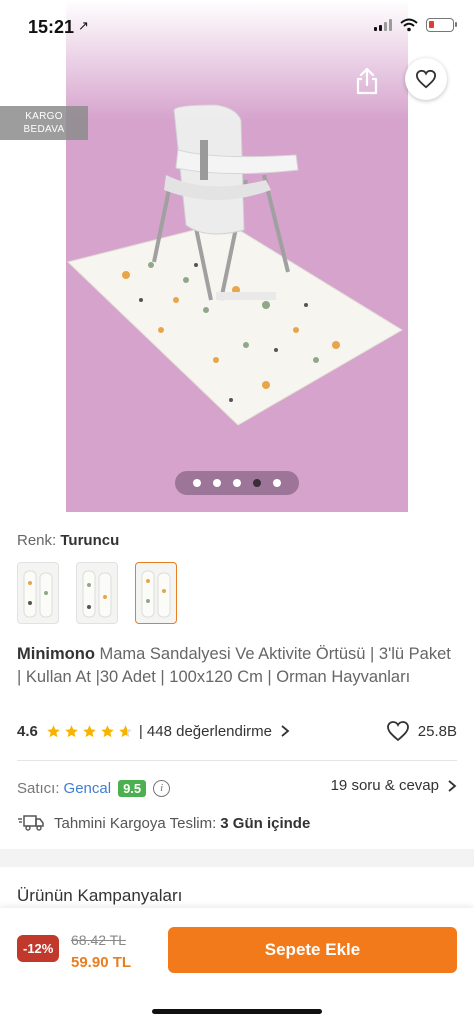  I want to click on rating-stars, so click(89, 731).